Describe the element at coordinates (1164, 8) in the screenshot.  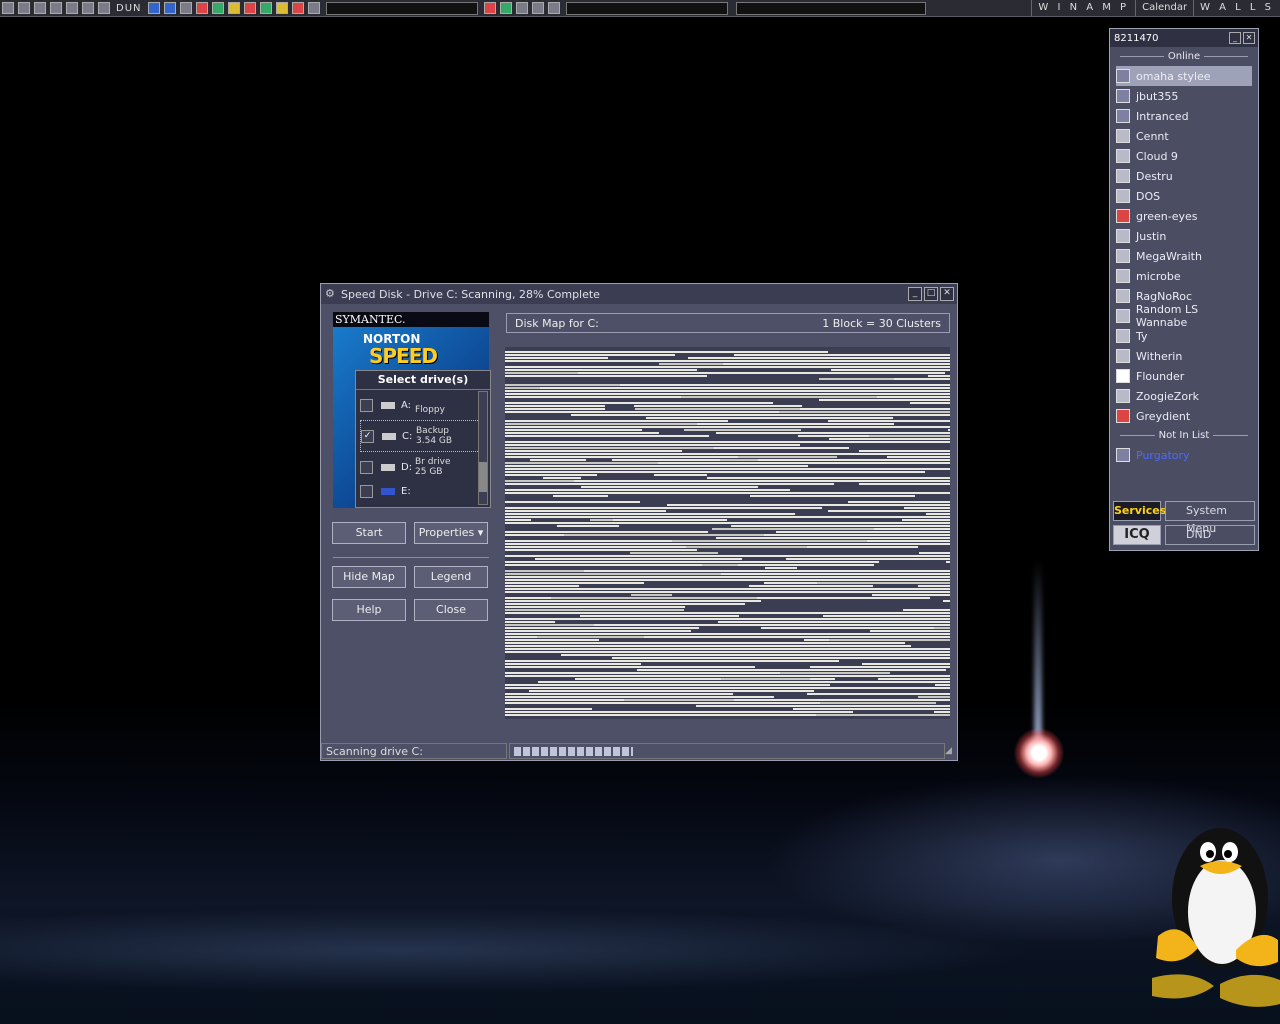
I see `calendar-button: Calendar` at that location.